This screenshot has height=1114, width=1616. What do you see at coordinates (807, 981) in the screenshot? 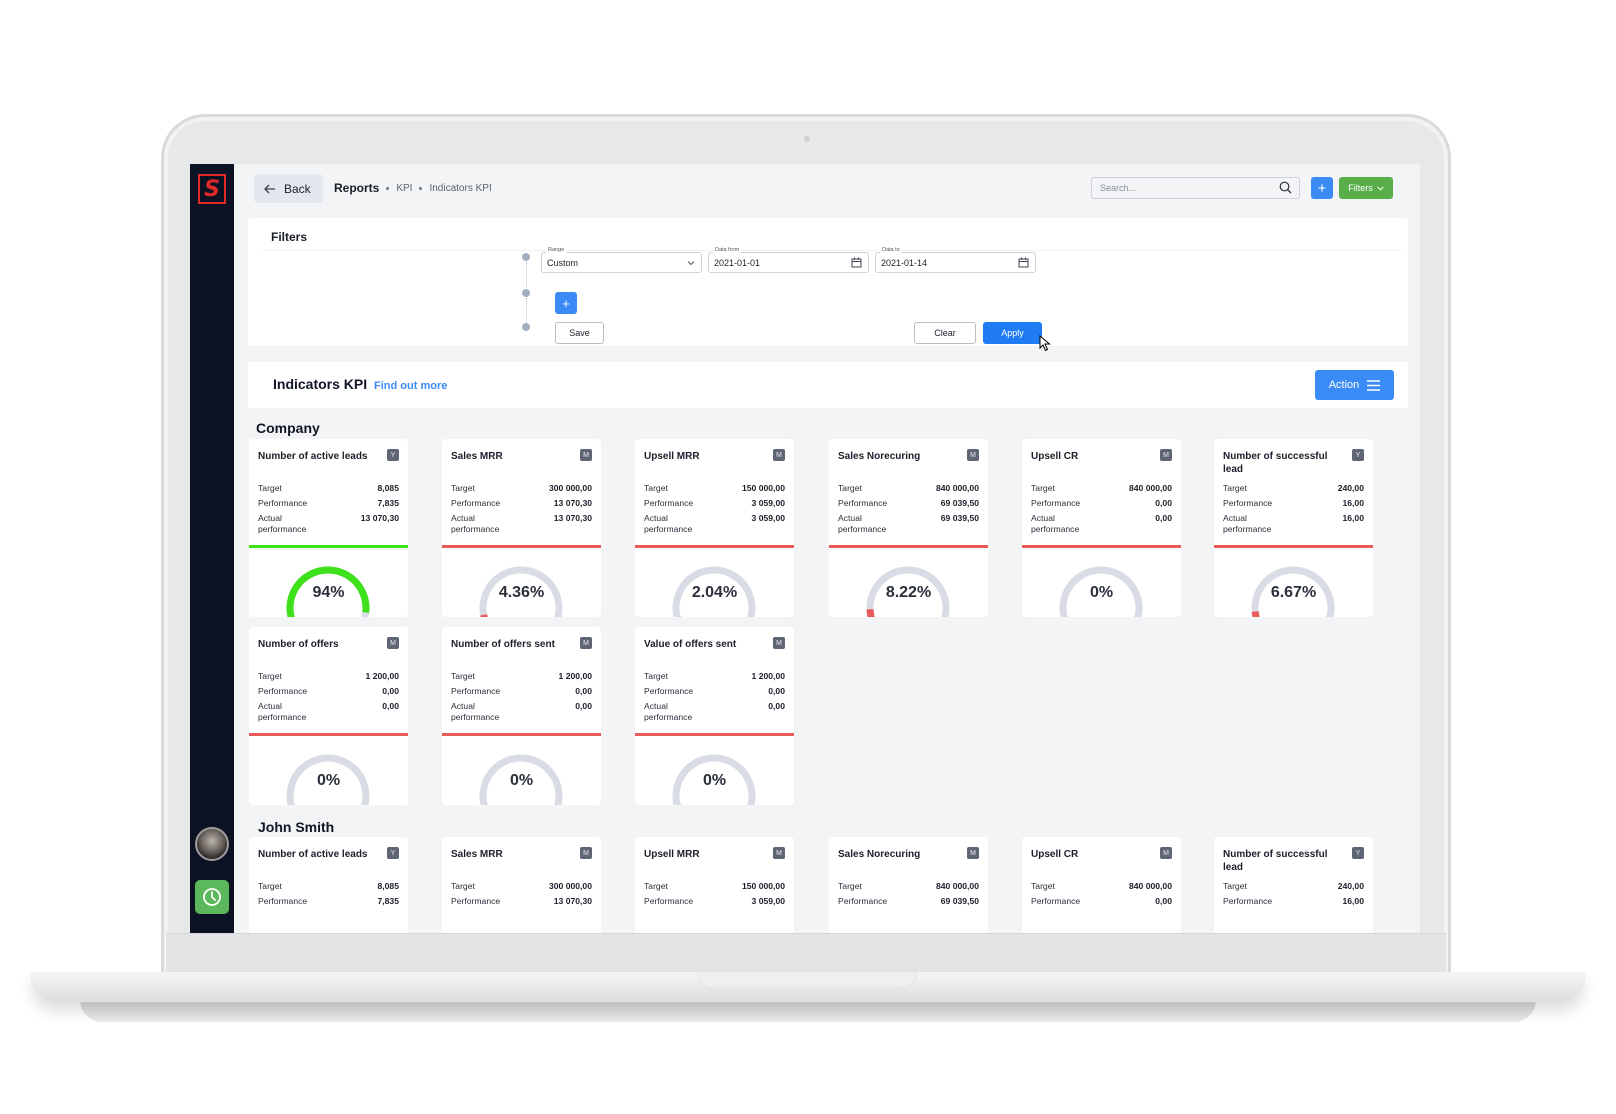
I see `laptop-notch` at bounding box center [807, 981].